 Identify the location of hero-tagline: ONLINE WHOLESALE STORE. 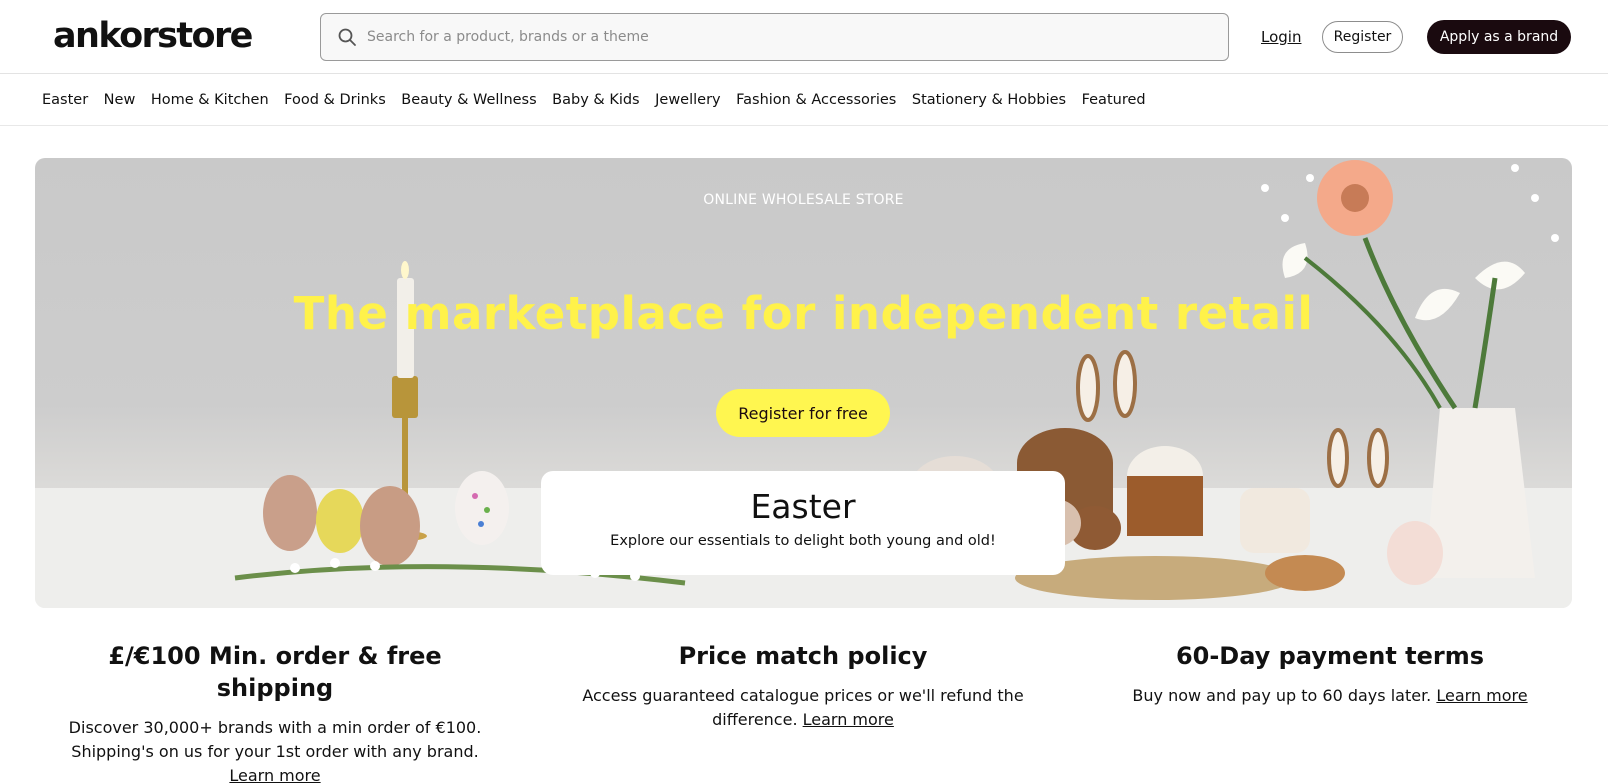
(803, 200).